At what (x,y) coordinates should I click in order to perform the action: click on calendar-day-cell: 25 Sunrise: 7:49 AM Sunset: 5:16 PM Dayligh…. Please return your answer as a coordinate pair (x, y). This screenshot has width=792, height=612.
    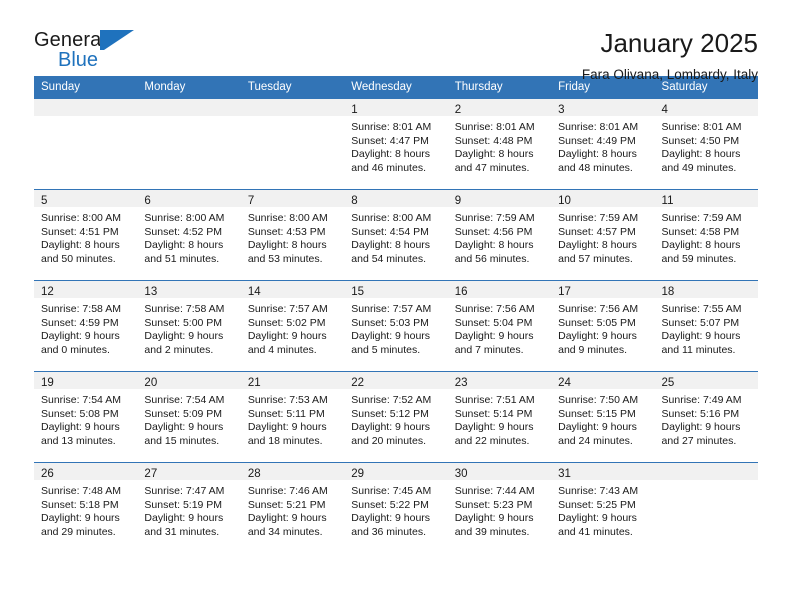
    Looking at the image, I should click on (706, 417).